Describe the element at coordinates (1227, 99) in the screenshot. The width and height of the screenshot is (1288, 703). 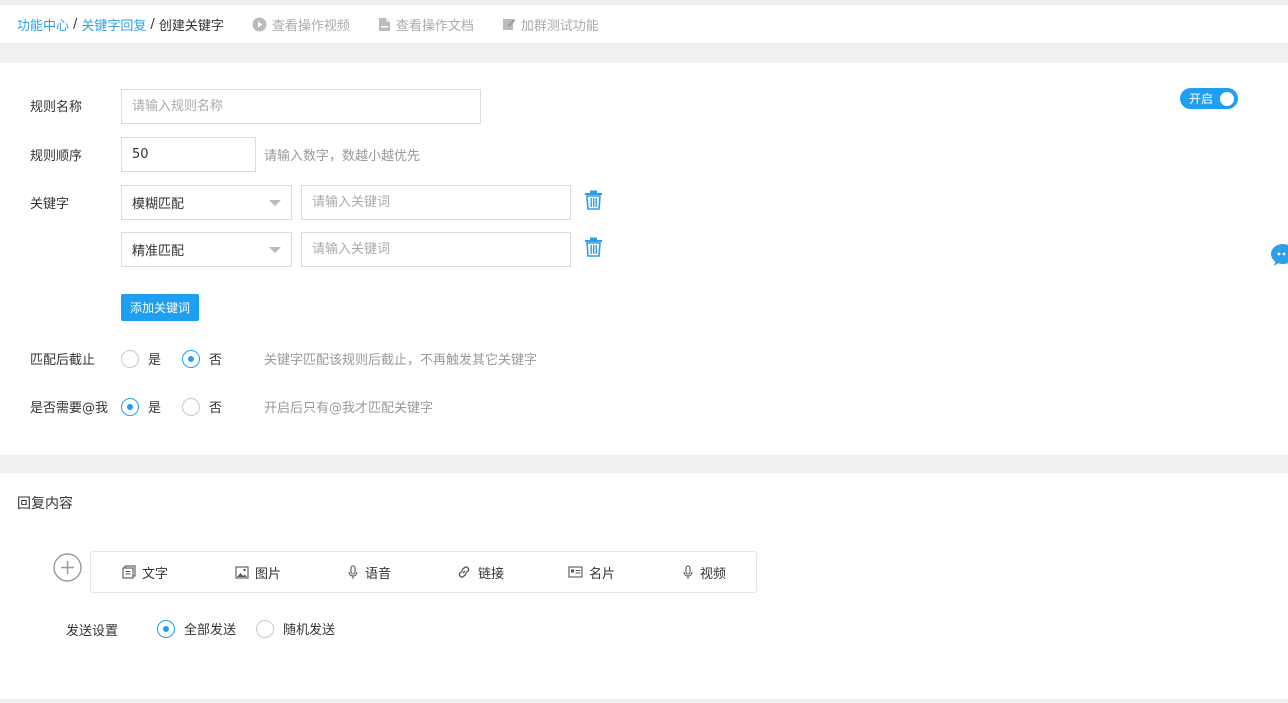
I see `toggle-knob` at that location.